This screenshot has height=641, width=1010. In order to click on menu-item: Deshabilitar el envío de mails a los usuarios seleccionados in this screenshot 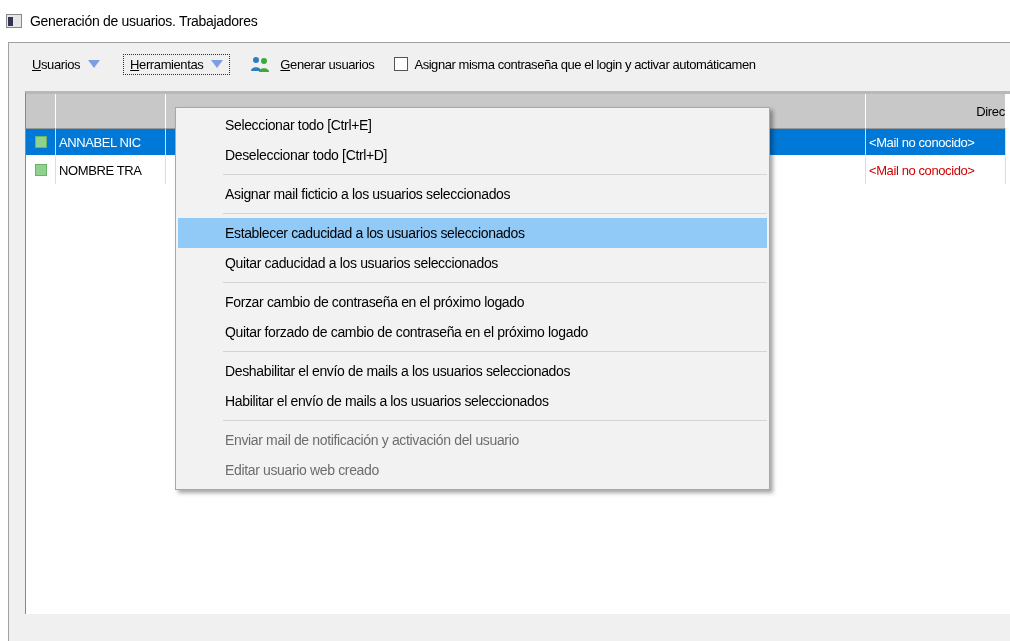, I will do `click(472, 371)`.